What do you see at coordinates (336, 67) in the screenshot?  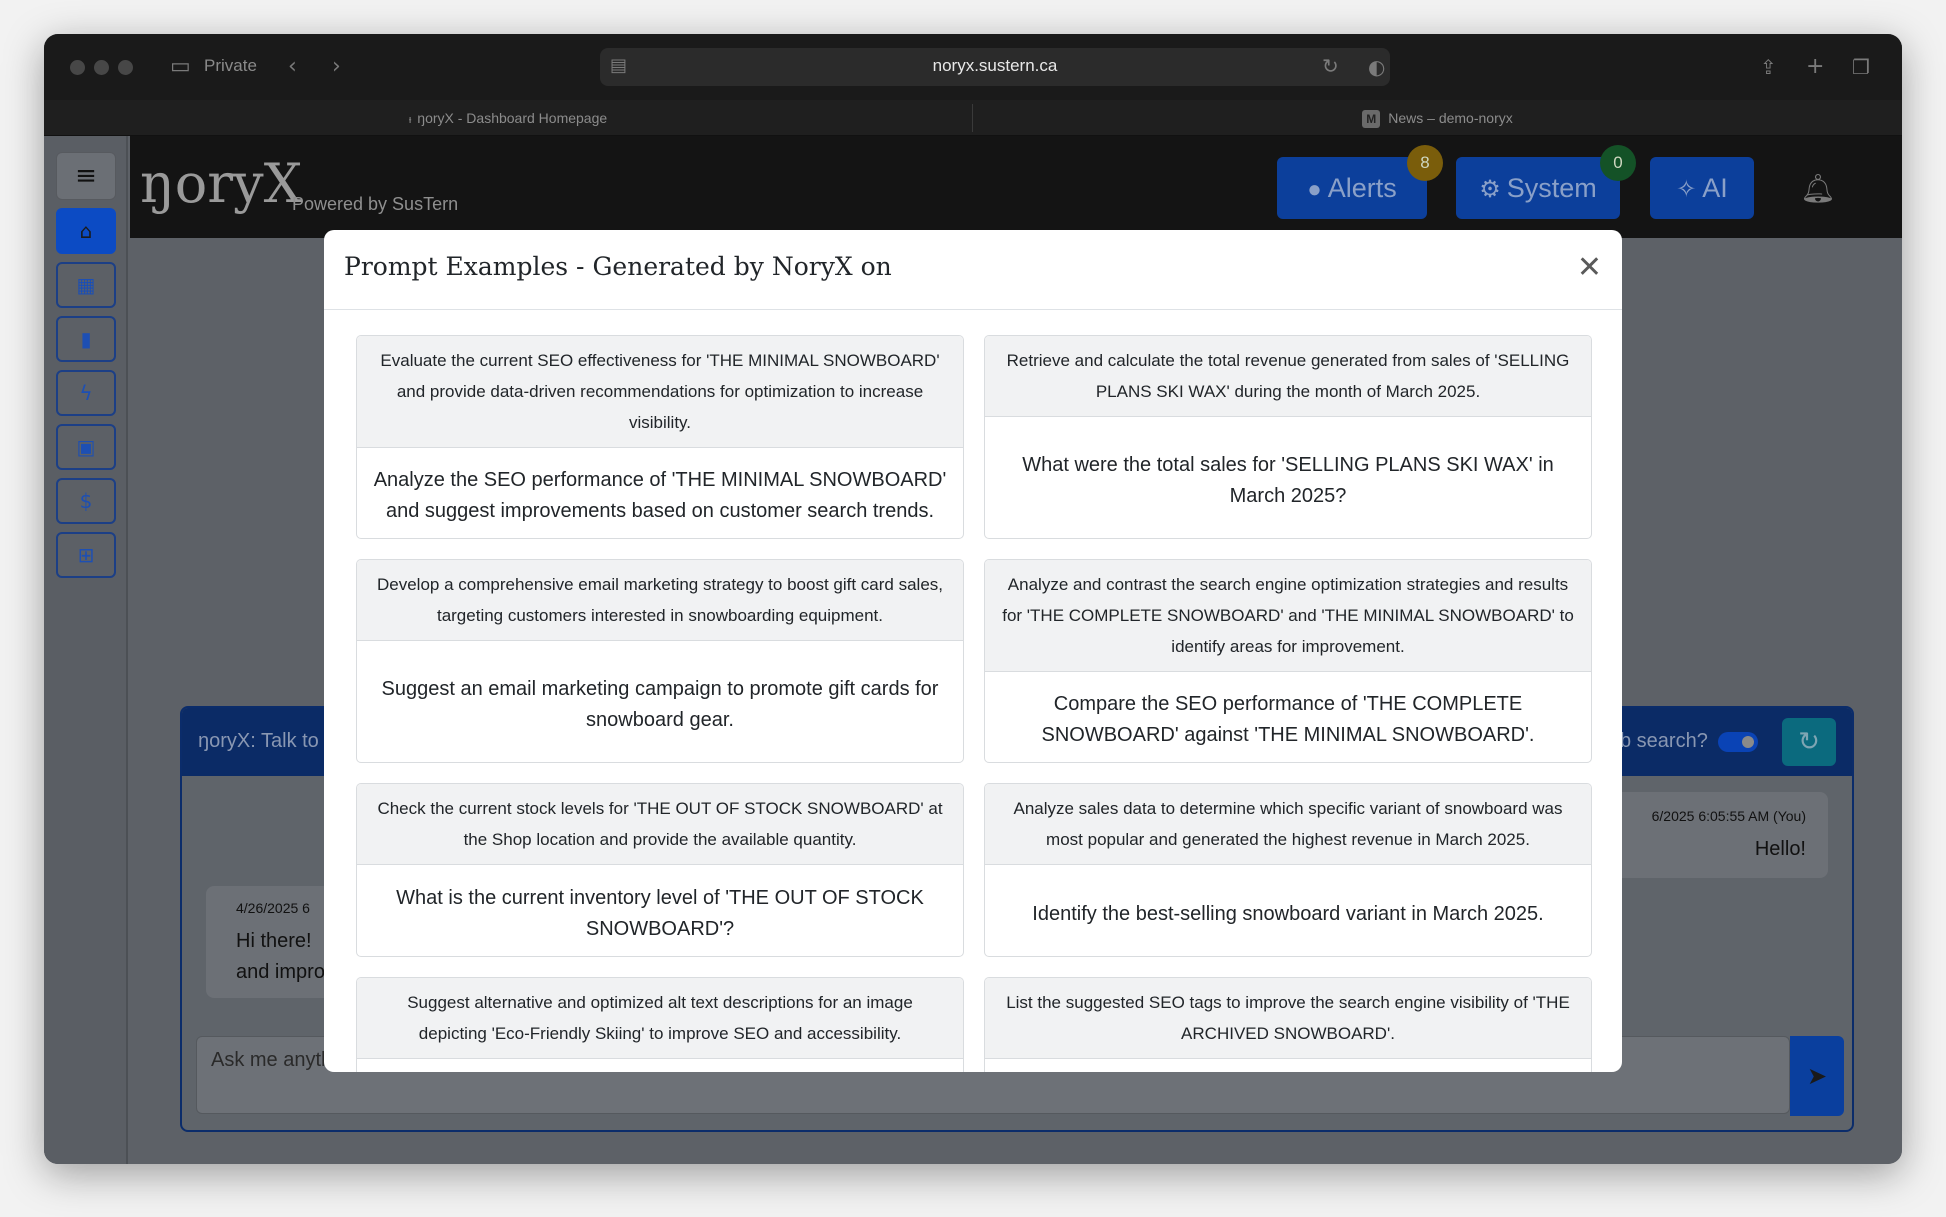 I see `forward-arrow-icon: ›` at bounding box center [336, 67].